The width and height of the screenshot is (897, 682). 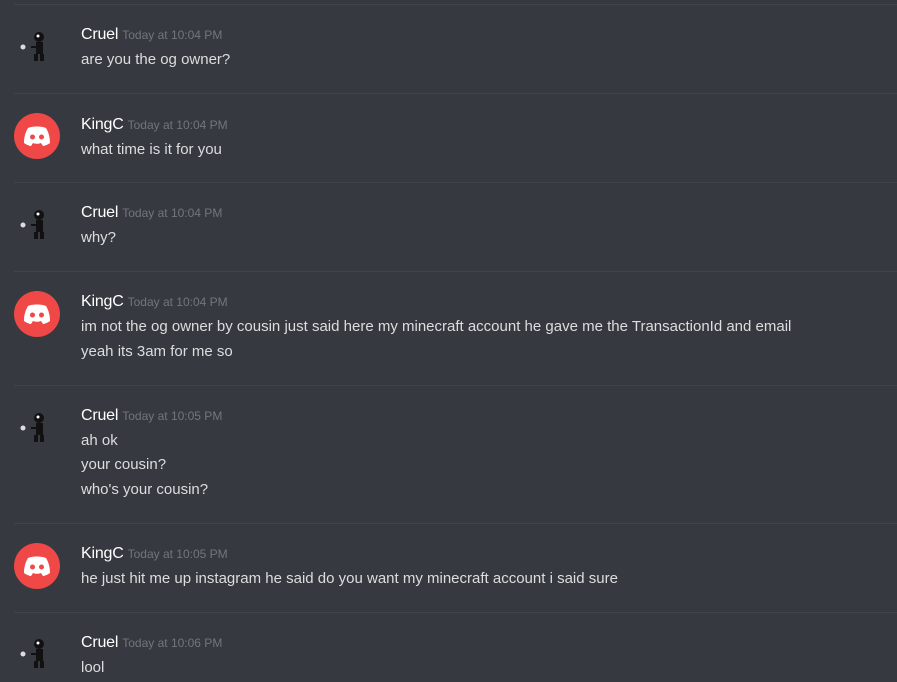 I want to click on message-header: Cruel Today at 10:05 PM, so click(x=151, y=417).